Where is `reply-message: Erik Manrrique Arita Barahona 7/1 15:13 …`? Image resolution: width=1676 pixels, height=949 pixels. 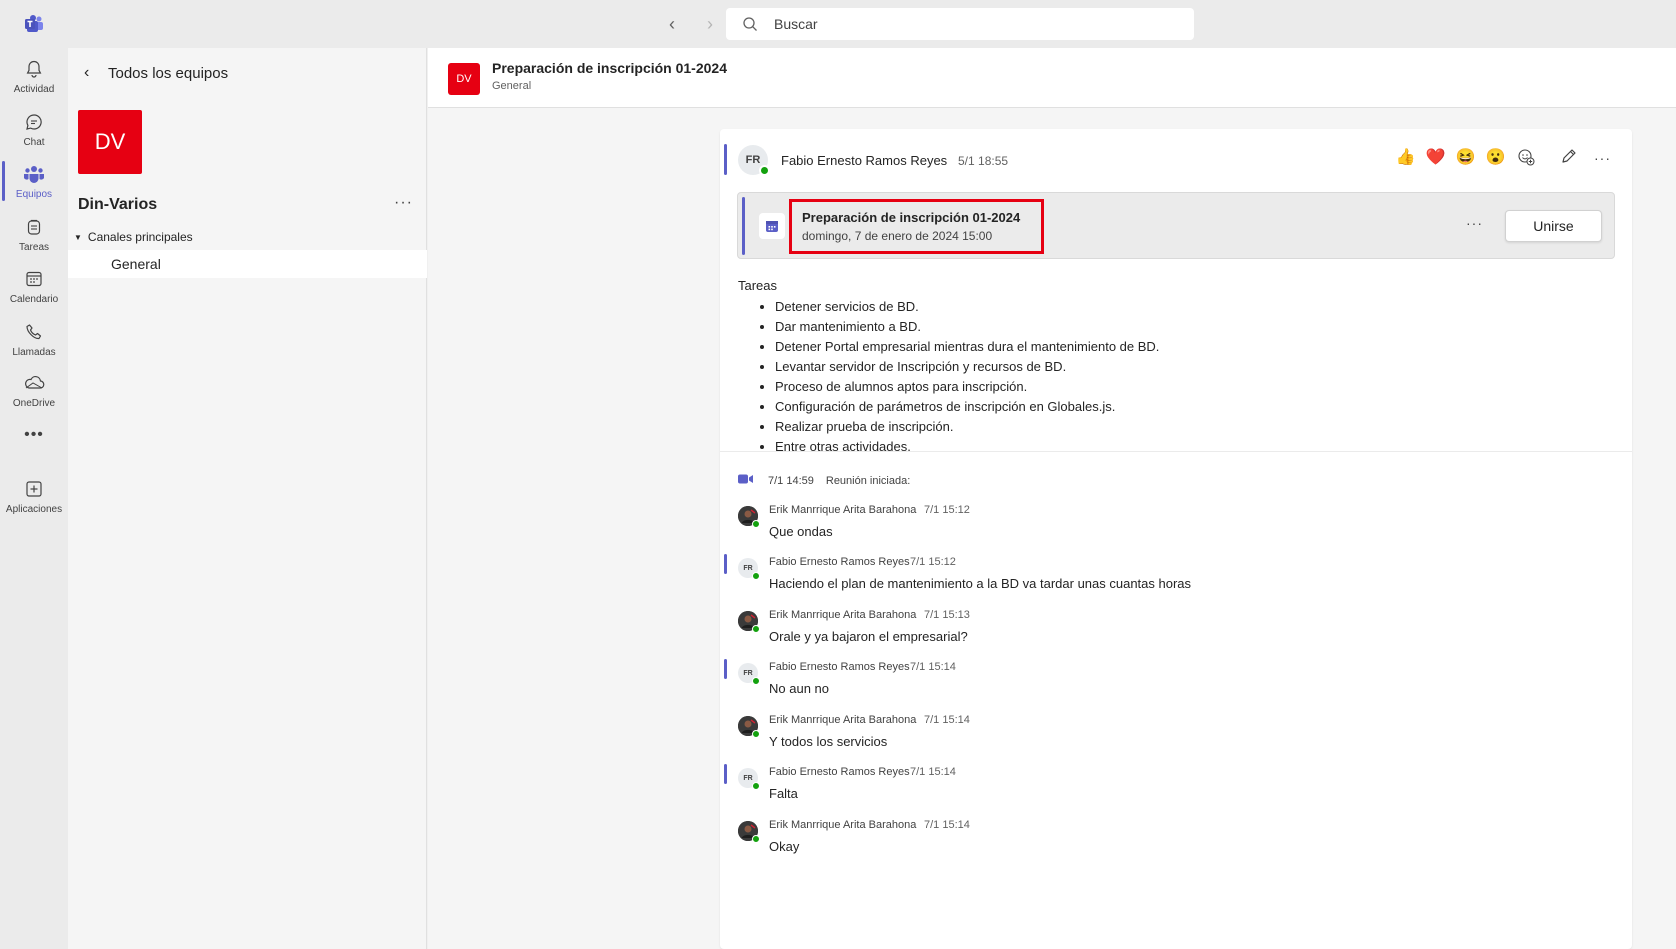 reply-message: Erik Manrrique Arita Barahona 7/1 15:13 … is located at coordinates (1176, 631).